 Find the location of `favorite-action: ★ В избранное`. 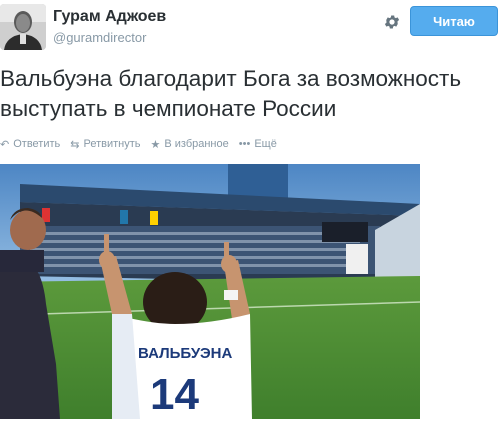

favorite-action: ★ В избранное is located at coordinates (189, 144).